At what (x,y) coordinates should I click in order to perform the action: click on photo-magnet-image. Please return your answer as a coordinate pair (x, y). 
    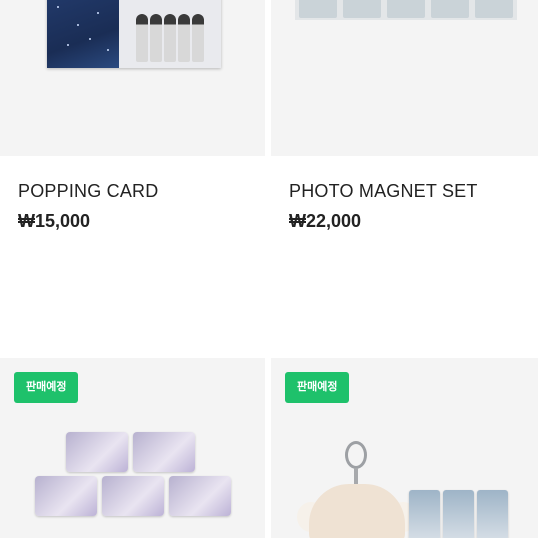
    Looking at the image, I should click on (406, 10).